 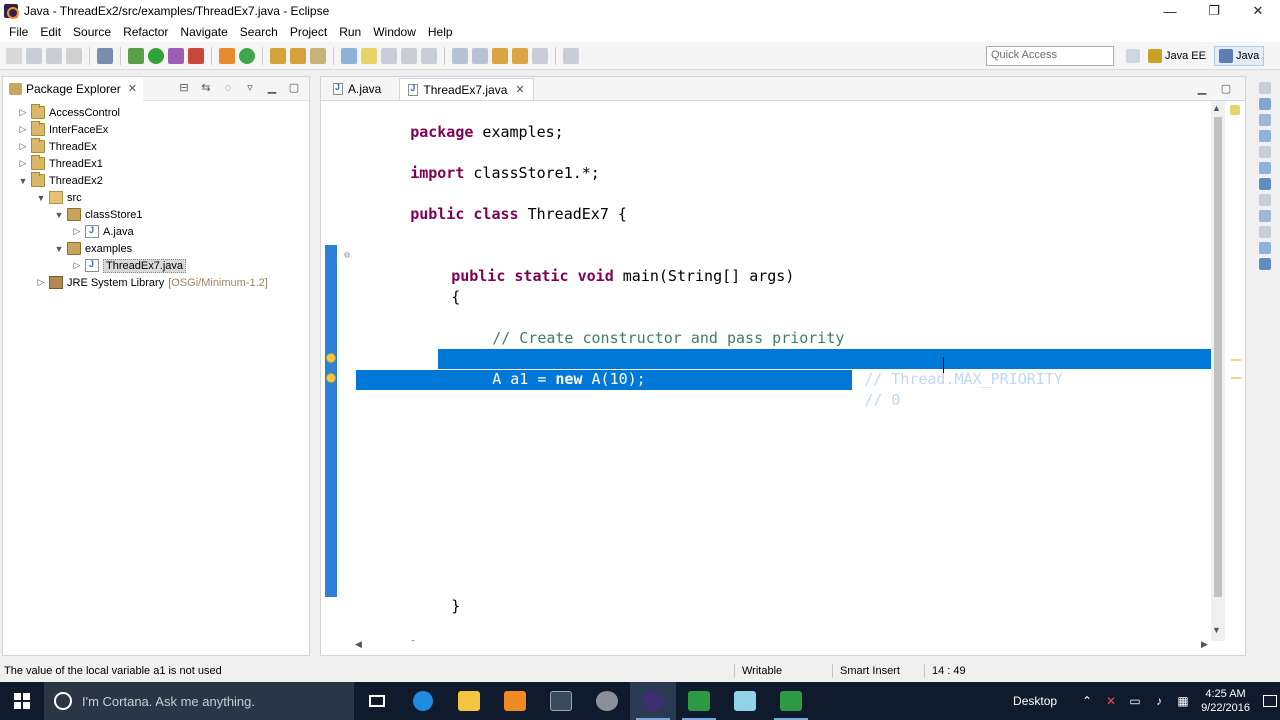 I want to click on open-task-icon, so click(x=298, y=55).